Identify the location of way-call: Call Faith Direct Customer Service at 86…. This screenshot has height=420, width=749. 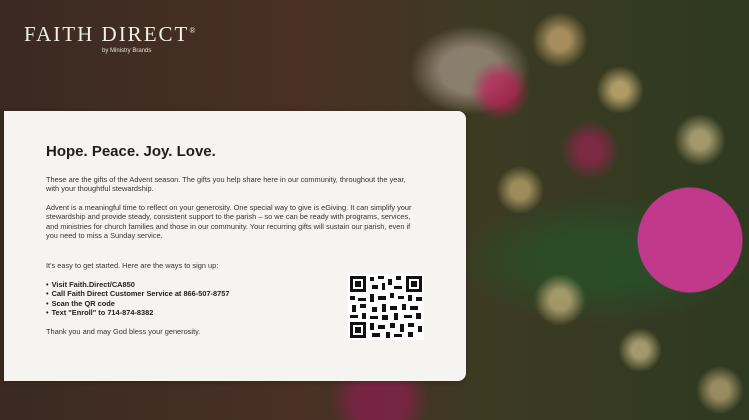
(138, 293).